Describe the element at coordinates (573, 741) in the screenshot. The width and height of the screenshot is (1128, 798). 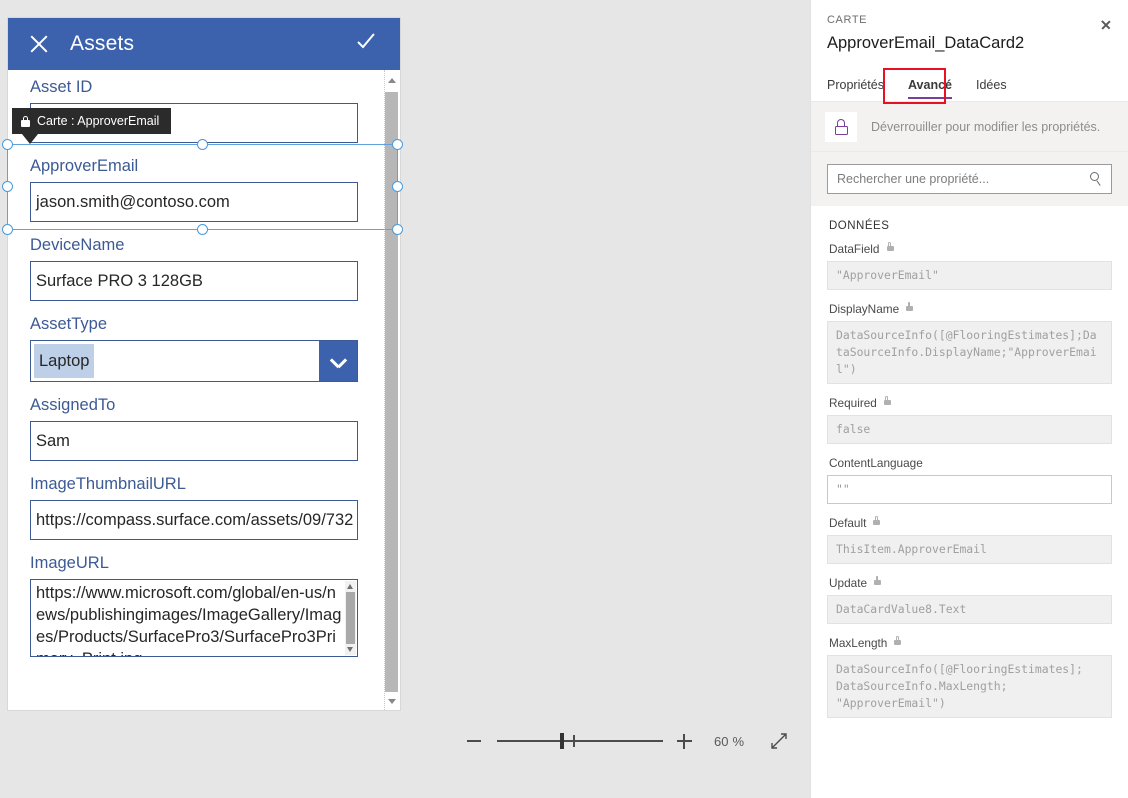
I see `slider-tick` at that location.